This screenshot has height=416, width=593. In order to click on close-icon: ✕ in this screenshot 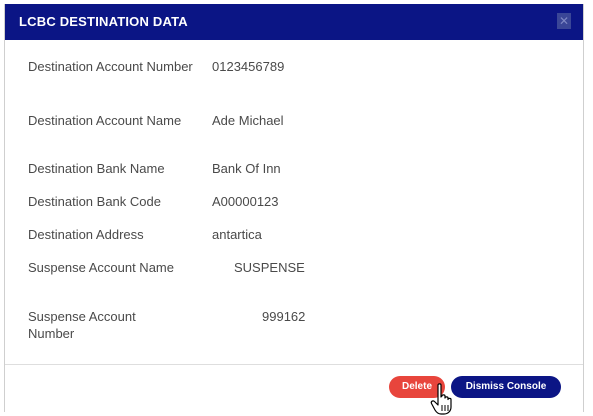, I will do `click(564, 21)`.